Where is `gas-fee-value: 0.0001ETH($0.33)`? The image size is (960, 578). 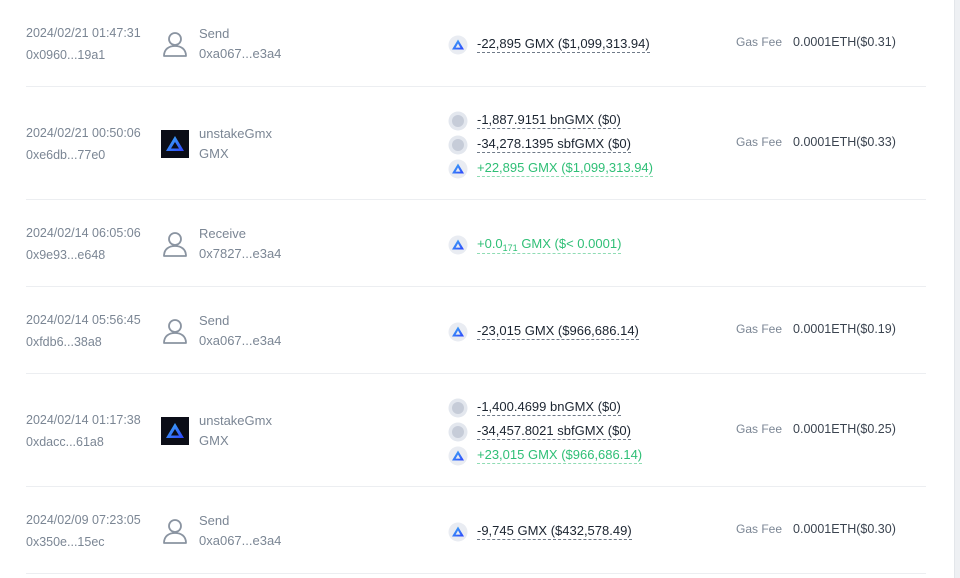
gas-fee-value: 0.0001ETH($0.33) is located at coordinates (844, 141).